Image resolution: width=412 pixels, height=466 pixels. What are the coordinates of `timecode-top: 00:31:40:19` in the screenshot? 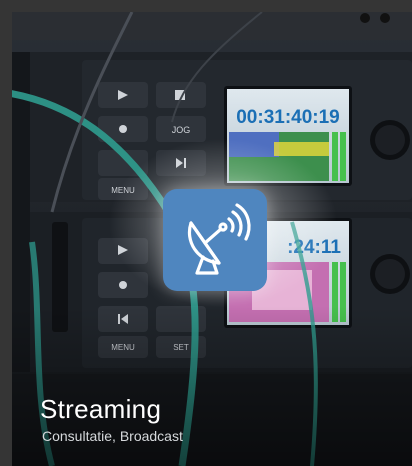 It's located at (288, 117).